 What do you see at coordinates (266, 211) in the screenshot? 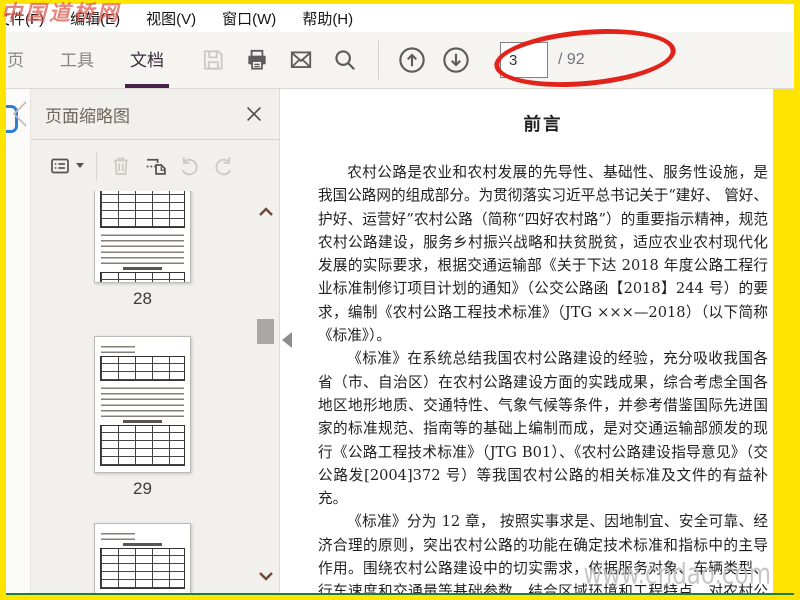
I see `scroll-up-icon` at bounding box center [266, 211].